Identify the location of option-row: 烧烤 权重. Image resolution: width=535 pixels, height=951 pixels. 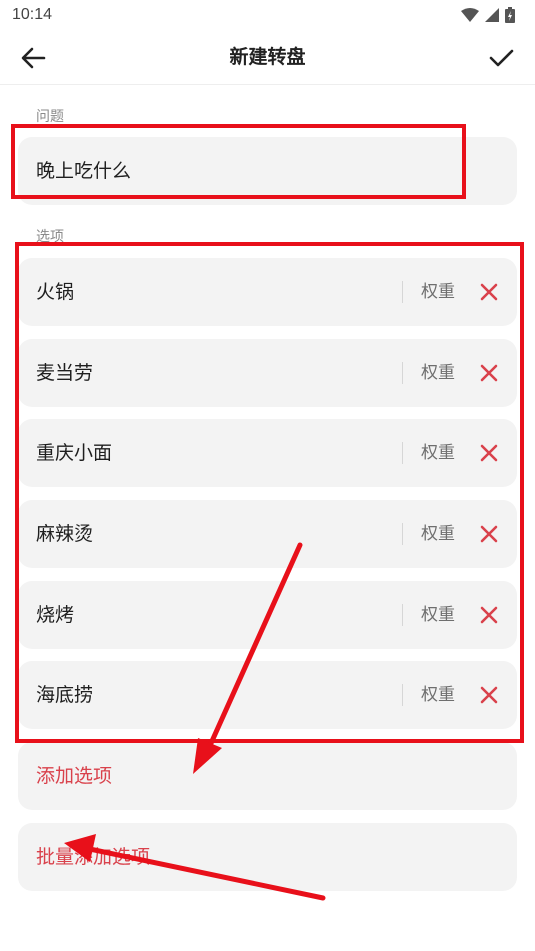
(267, 615).